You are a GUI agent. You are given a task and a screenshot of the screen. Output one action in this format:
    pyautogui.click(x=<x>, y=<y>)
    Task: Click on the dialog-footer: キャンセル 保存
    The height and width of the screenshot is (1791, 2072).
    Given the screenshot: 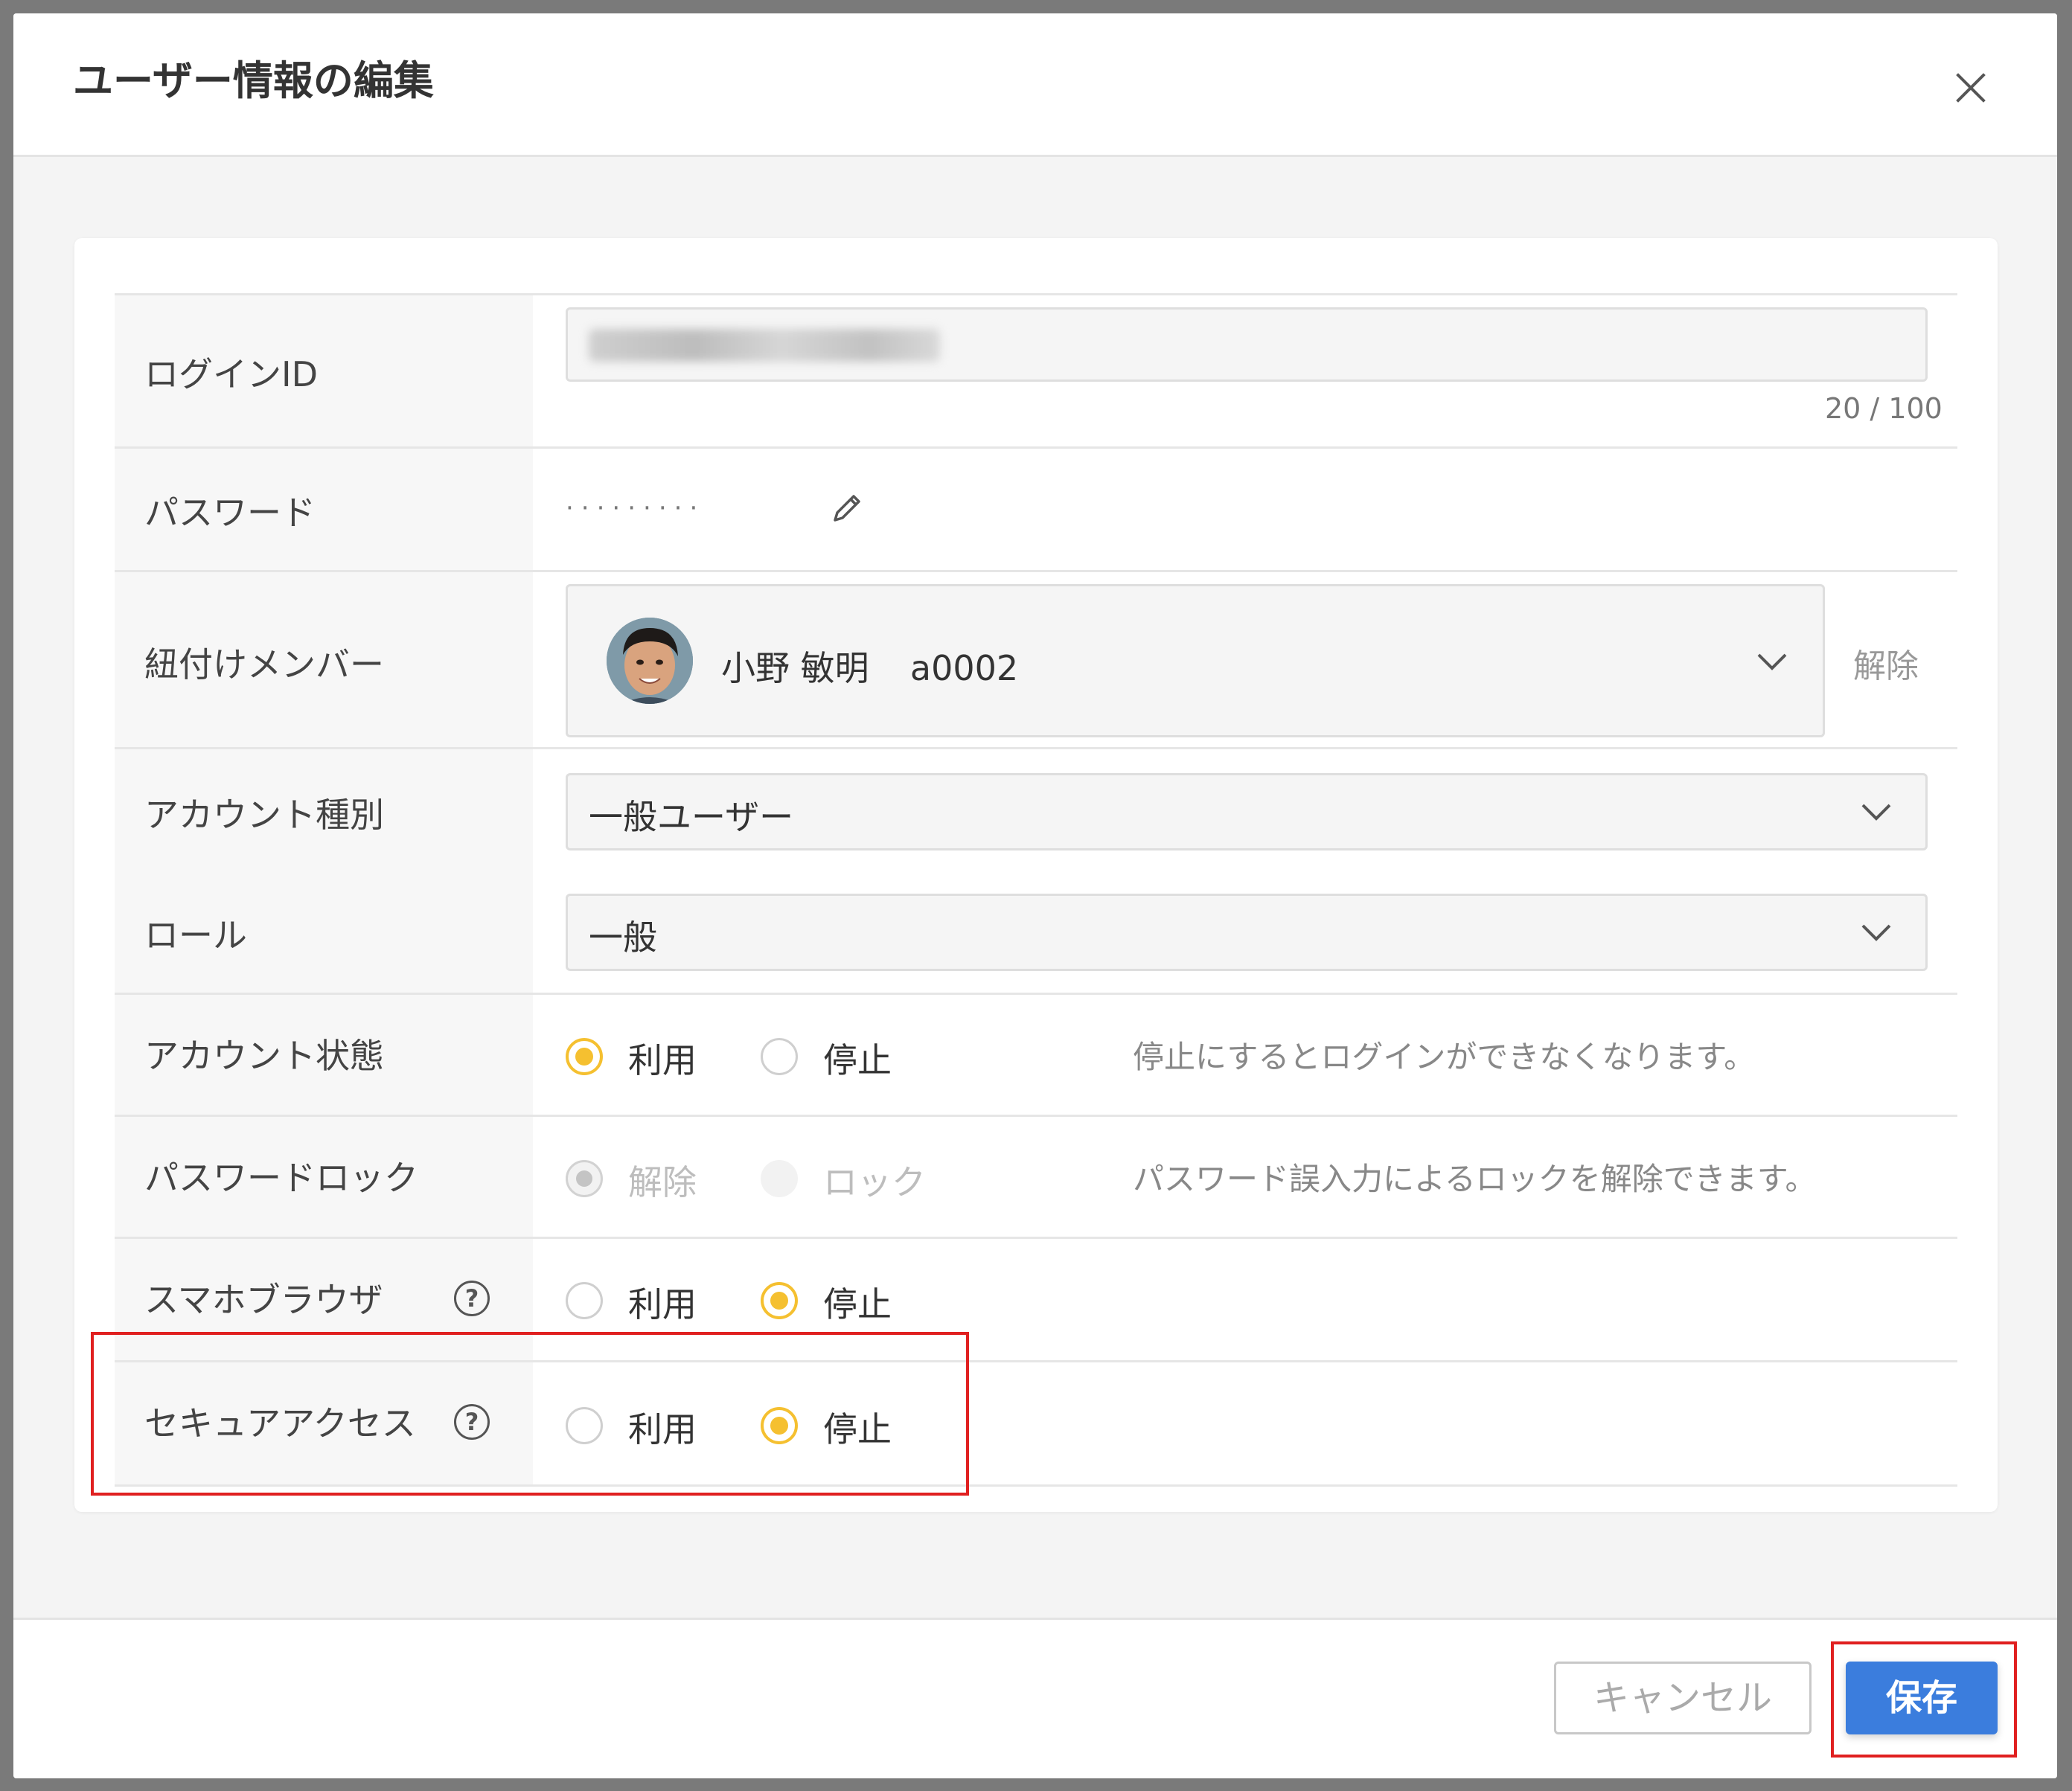 What is the action you would take?
    pyautogui.click(x=1035, y=1698)
    